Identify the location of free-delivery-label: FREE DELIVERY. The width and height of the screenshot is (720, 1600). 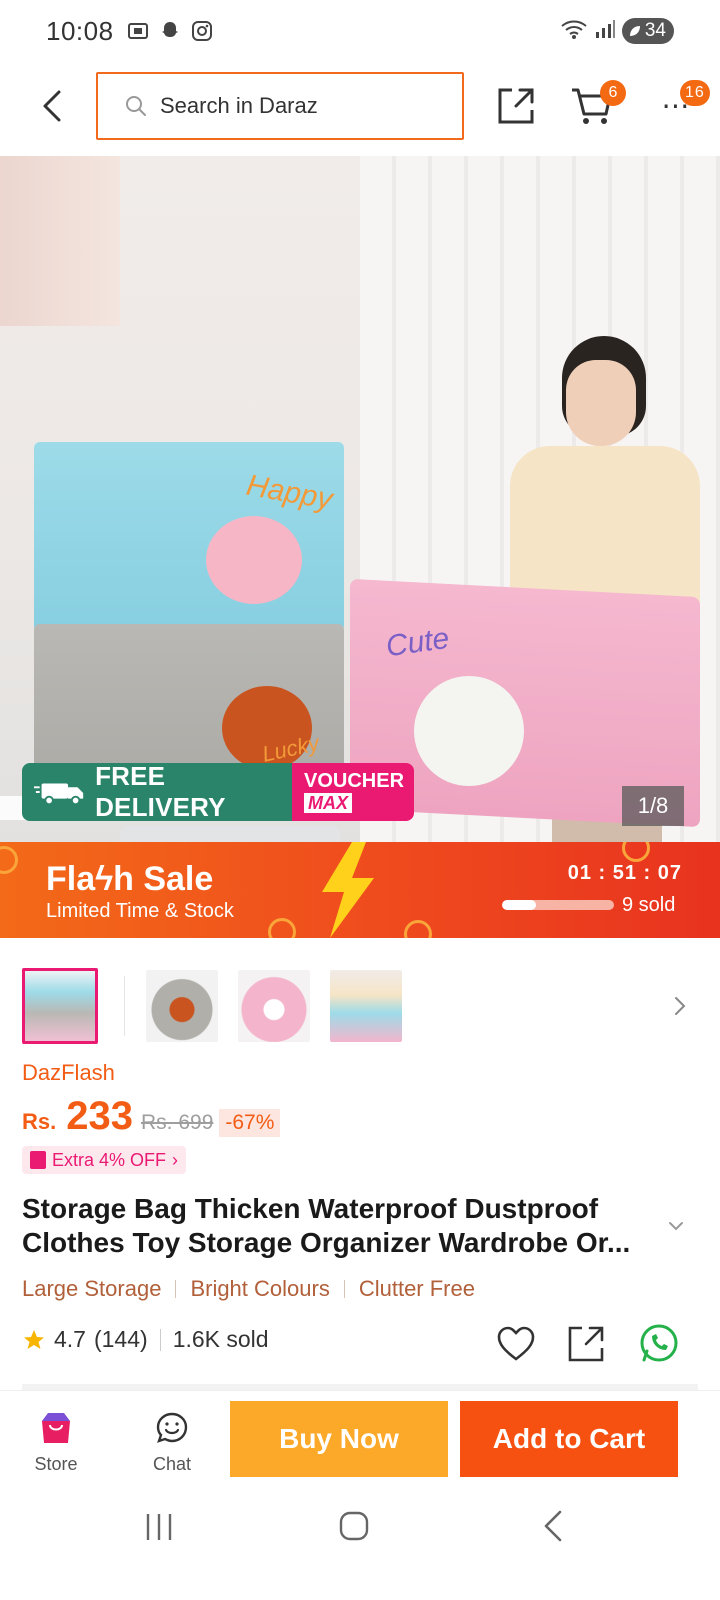
(160, 792).